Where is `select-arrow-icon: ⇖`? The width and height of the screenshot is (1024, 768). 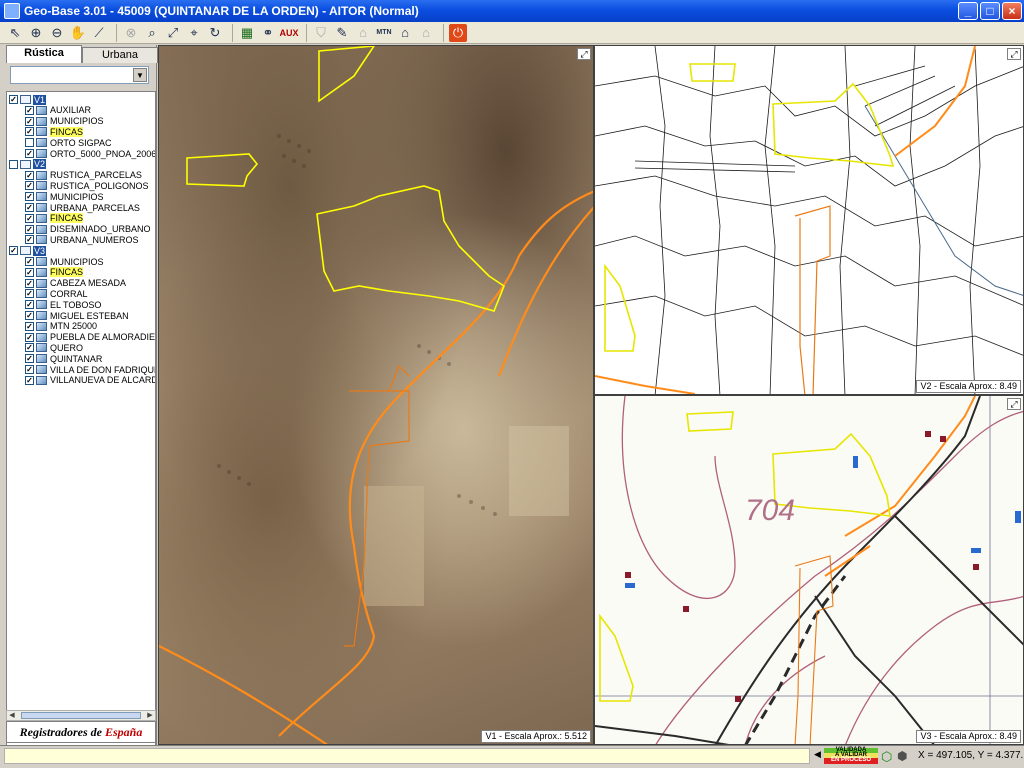 select-arrow-icon: ⇖ is located at coordinates (15, 33).